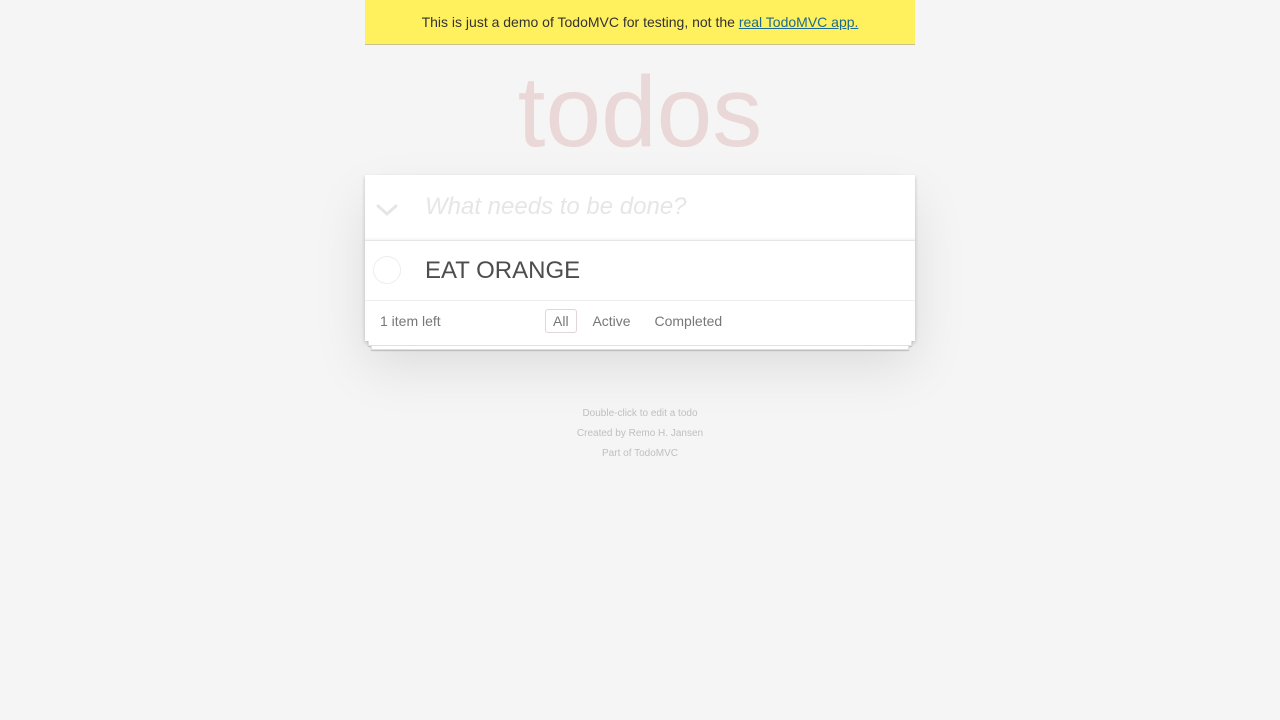 This screenshot has width=1280, height=720. Describe the element at coordinates (561, 321) in the screenshot. I see `filter-all: All` at that location.